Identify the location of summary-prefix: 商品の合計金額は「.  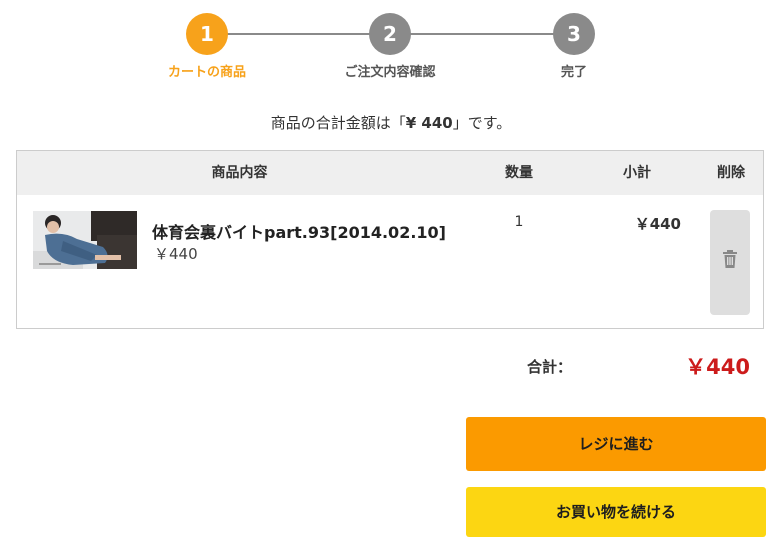
(338, 123).